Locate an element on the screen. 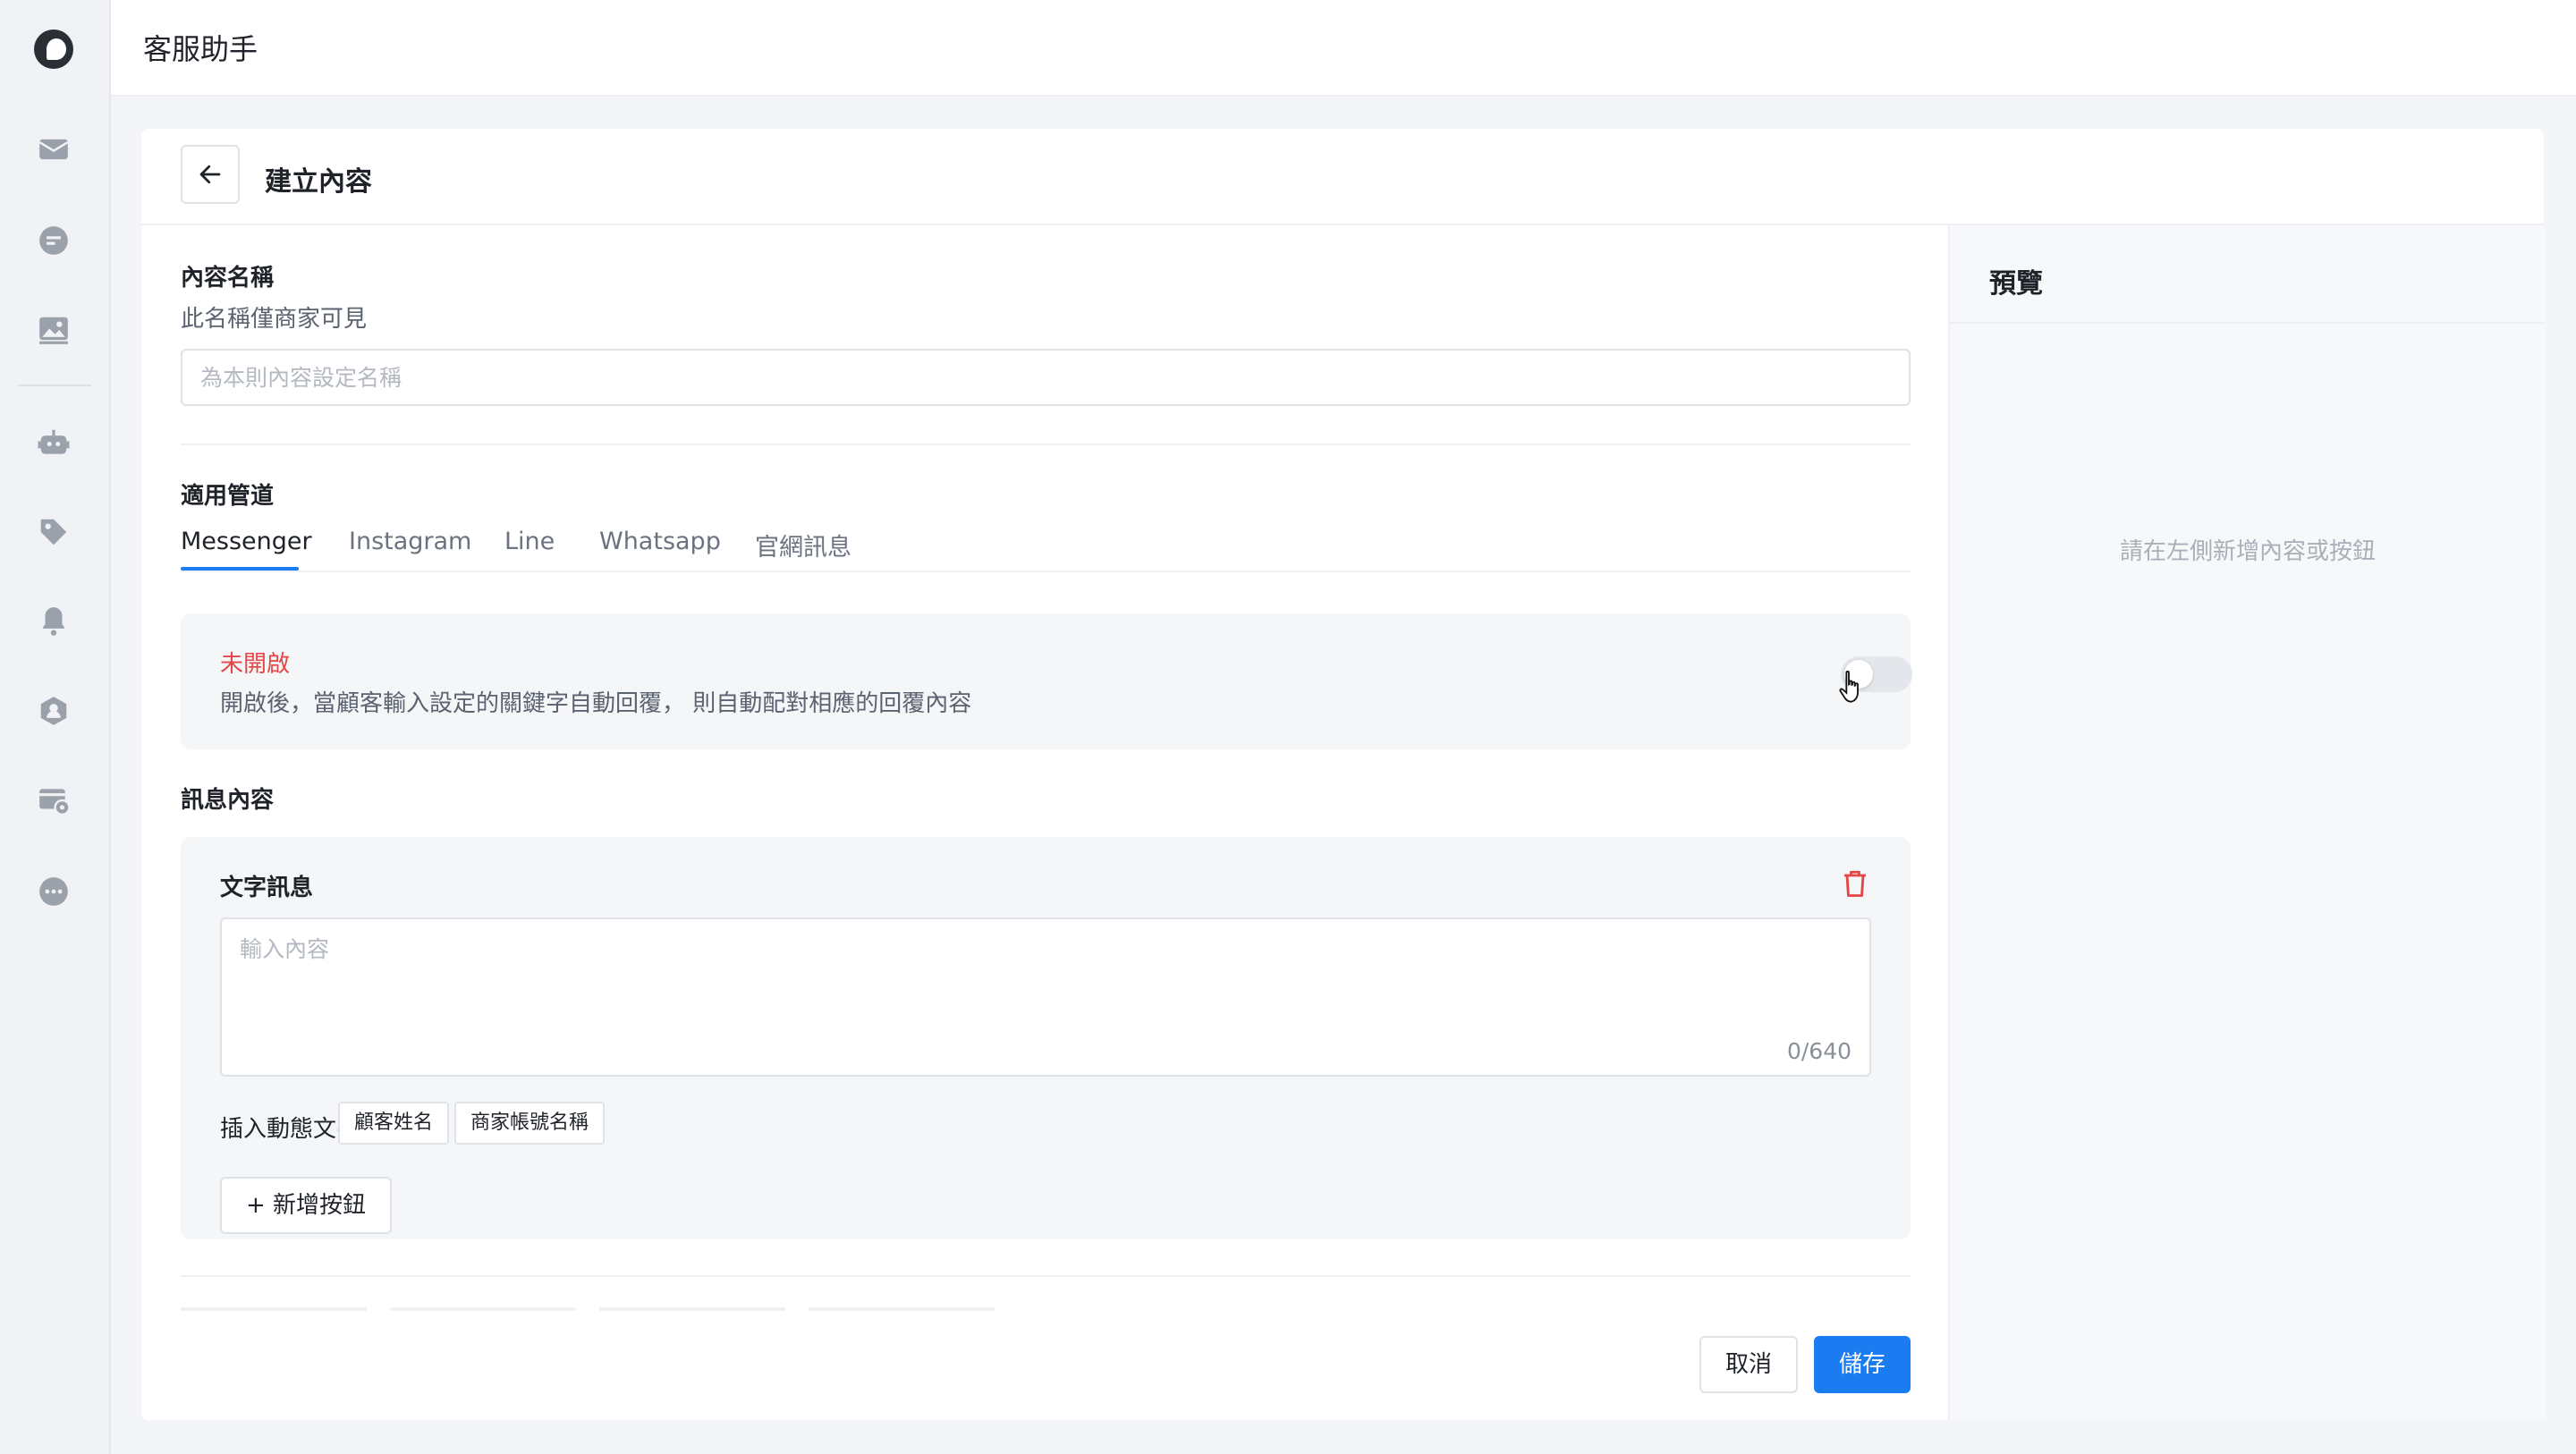  card-header: 建立內容 is located at coordinates (1342, 177).